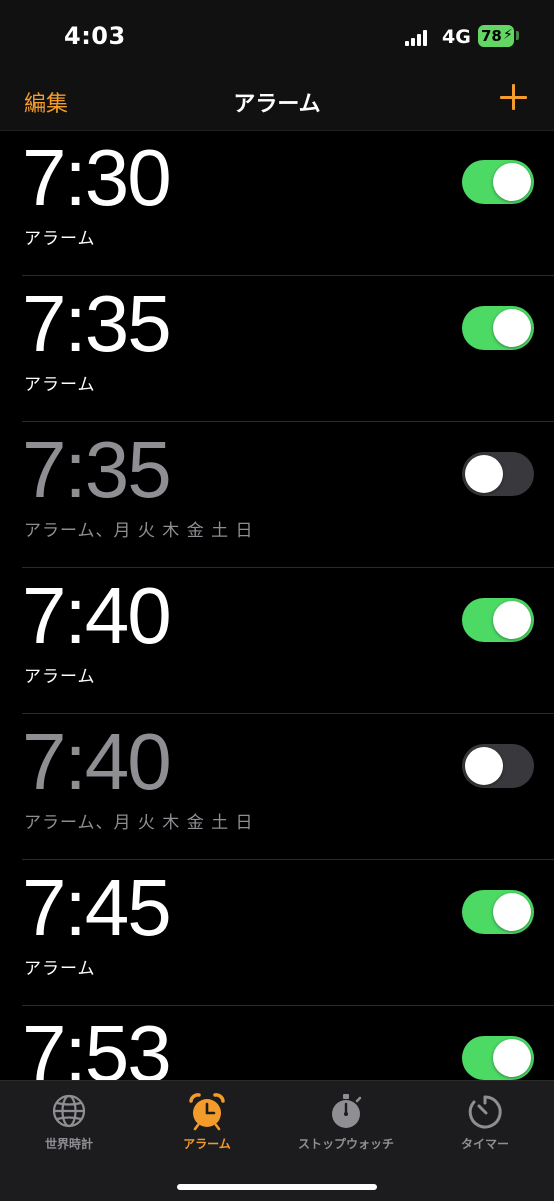 The image size is (554, 1201). Describe the element at coordinates (97, 907) in the screenshot. I see `alarm-time: 7:45` at that location.